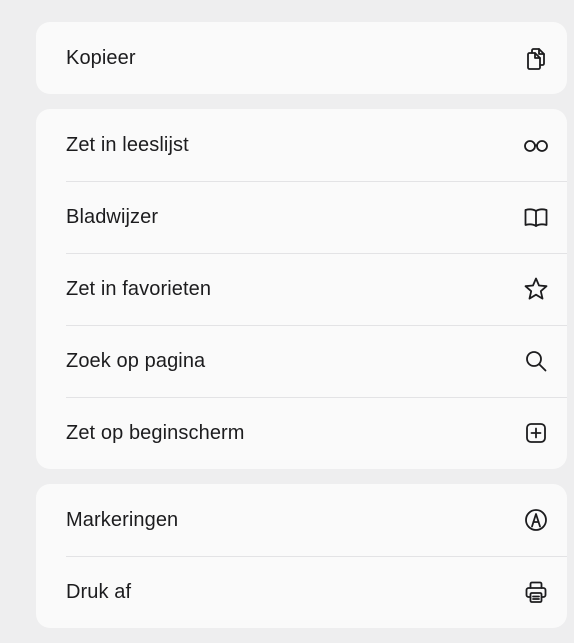 The width and height of the screenshot is (574, 643). What do you see at coordinates (536, 433) in the screenshot?
I see `plus-square-icon` at bounding box center [536, 433].